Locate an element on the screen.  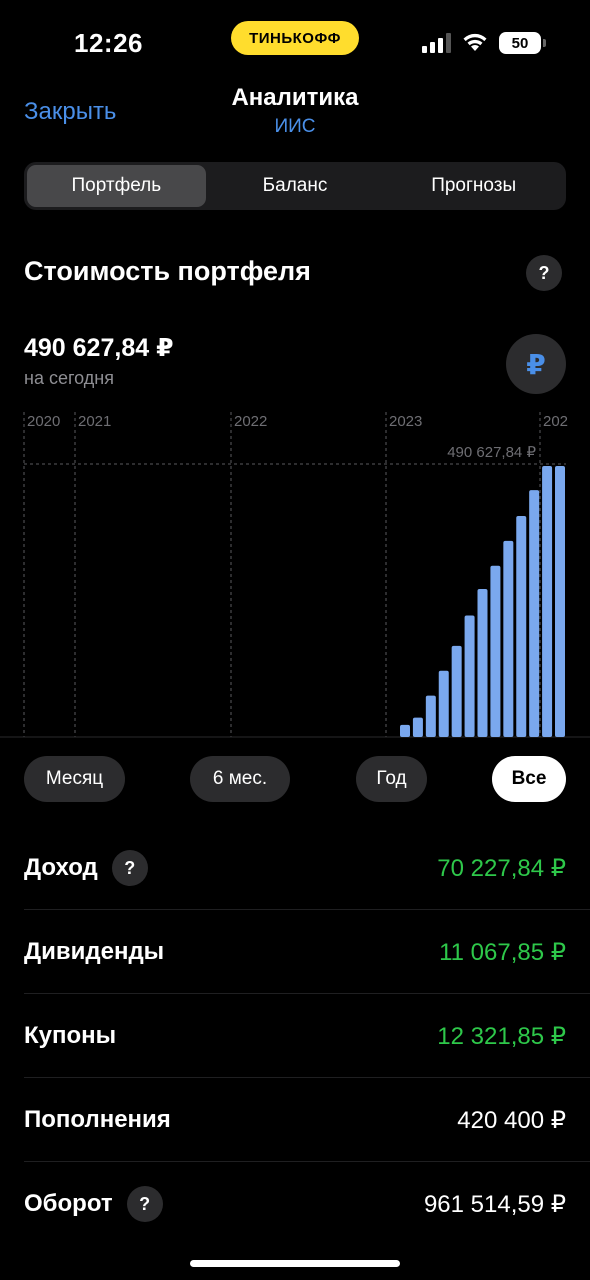
year-label: 2020 is located at coordinates (43, 421).